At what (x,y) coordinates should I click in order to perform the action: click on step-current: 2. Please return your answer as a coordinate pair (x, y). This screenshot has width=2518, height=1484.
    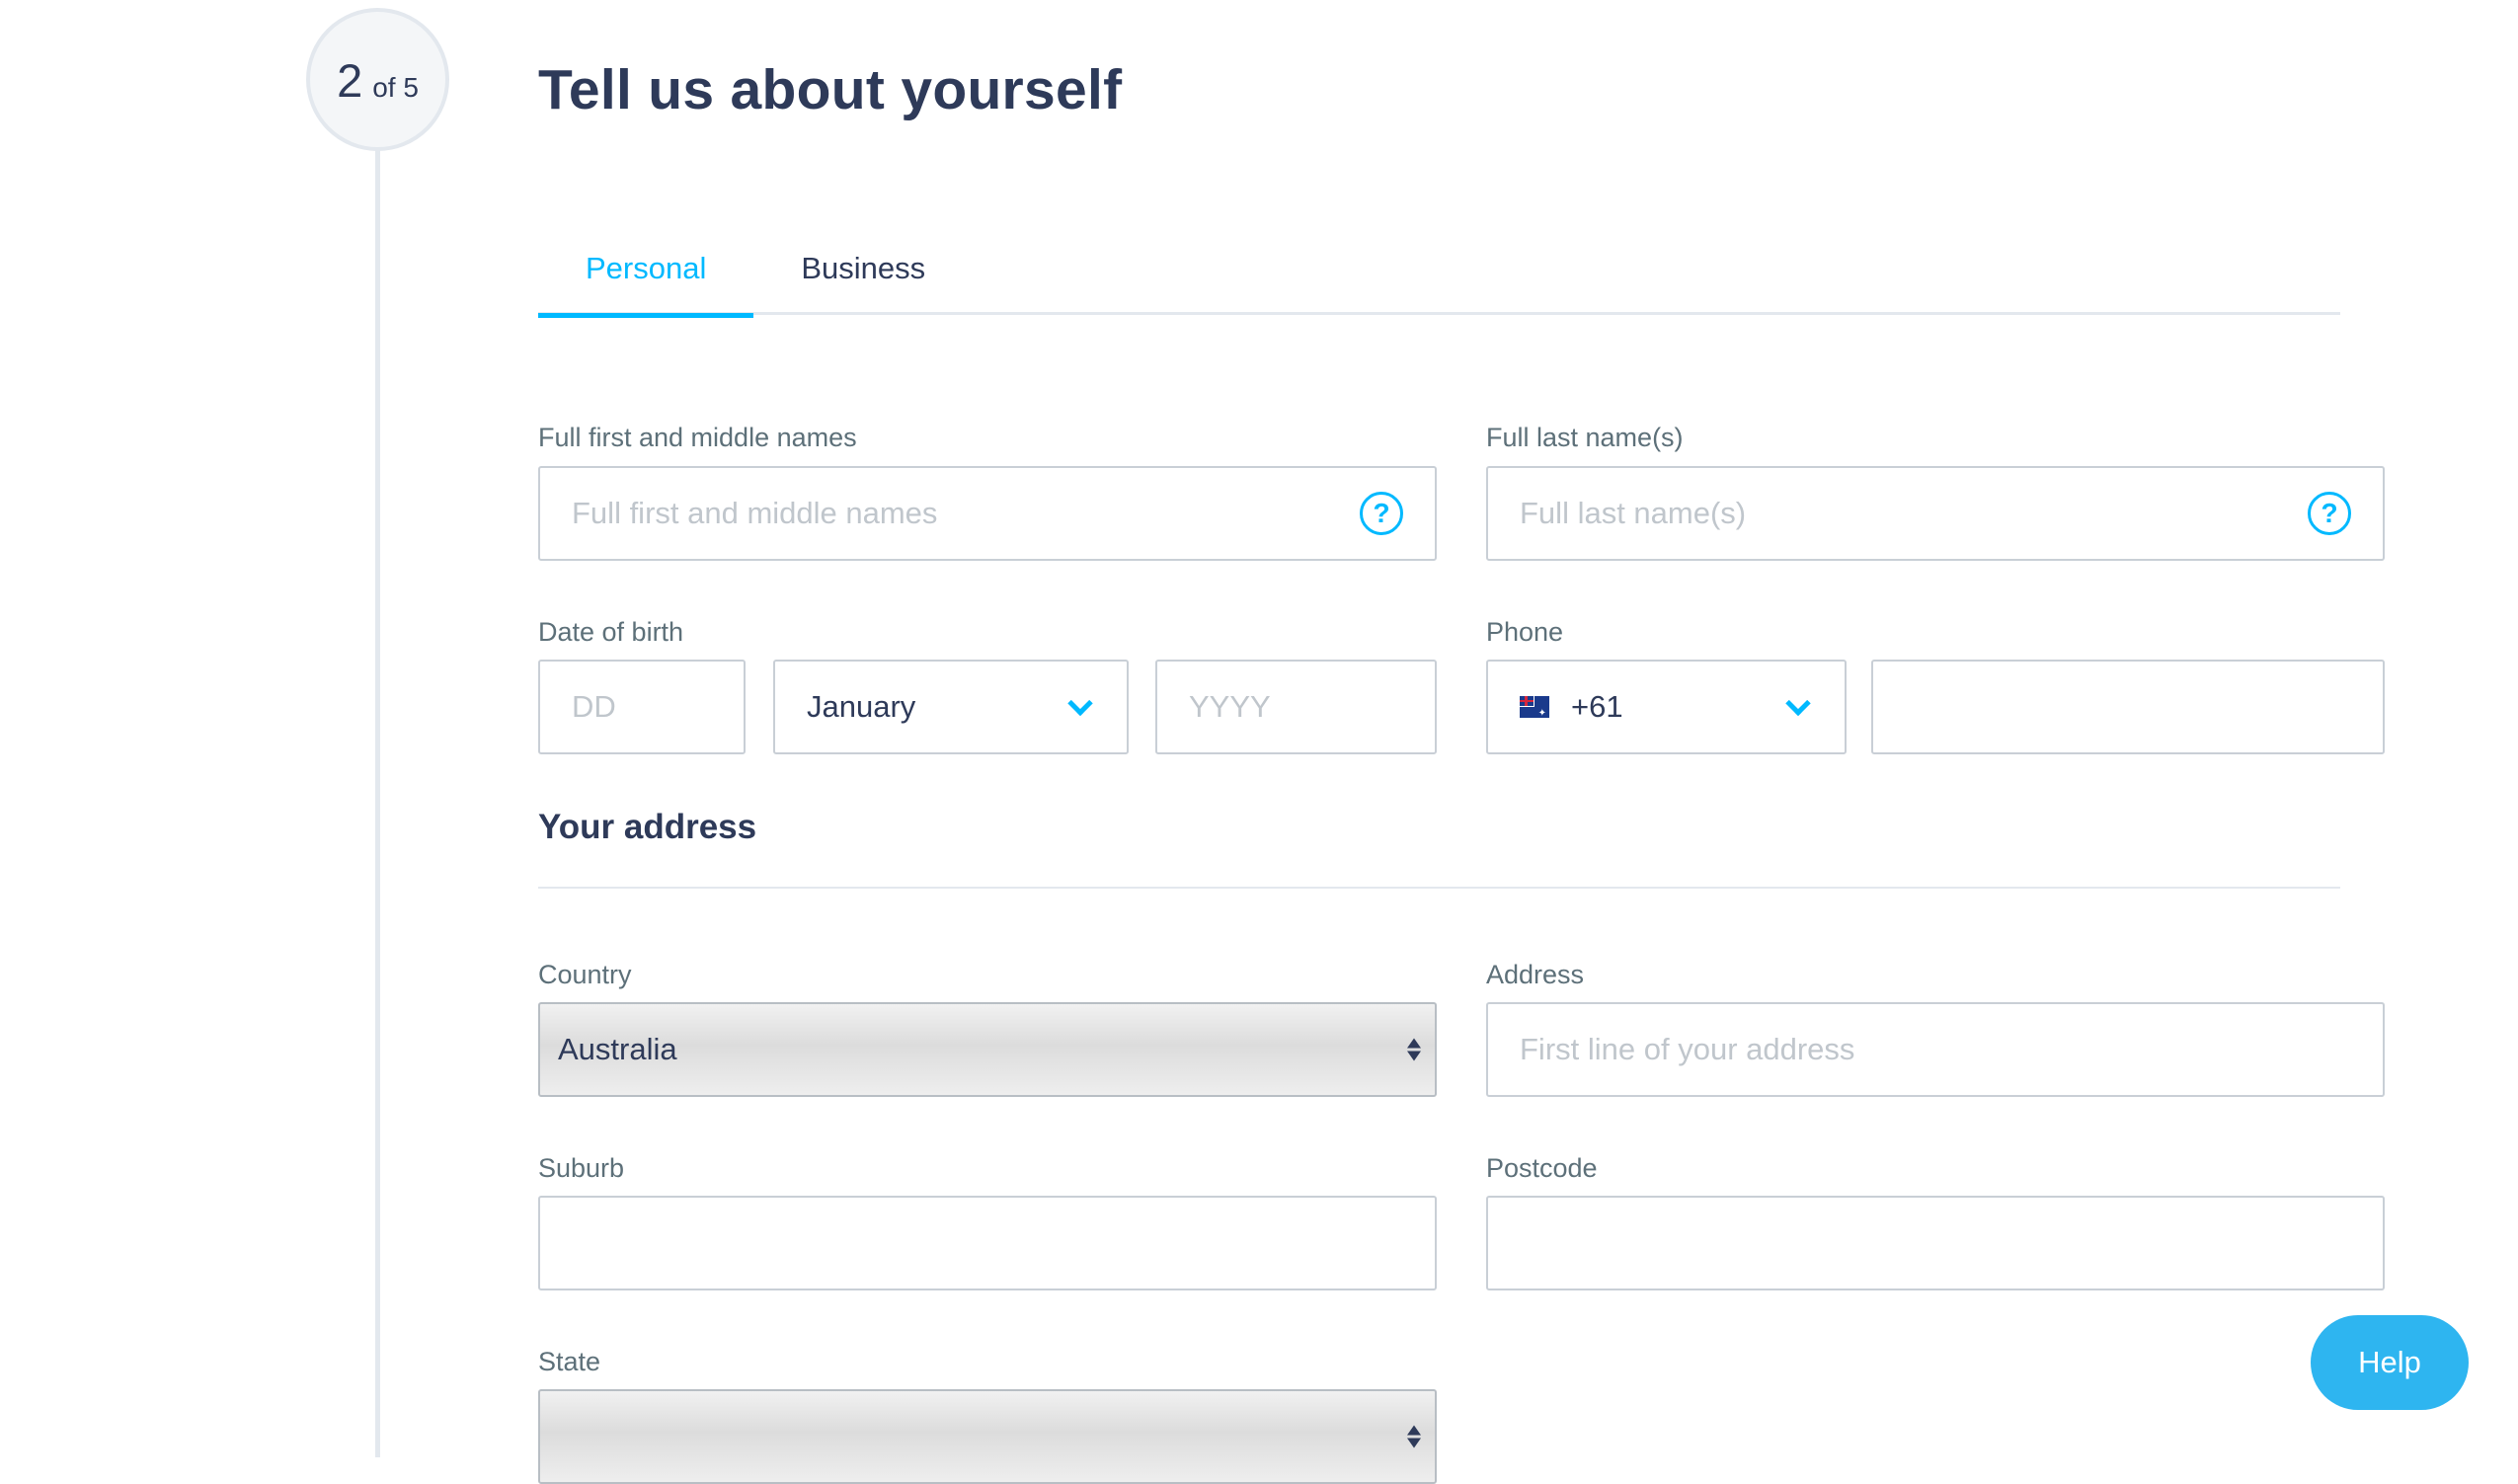
    Looking at the image, I should click on (350, 81).